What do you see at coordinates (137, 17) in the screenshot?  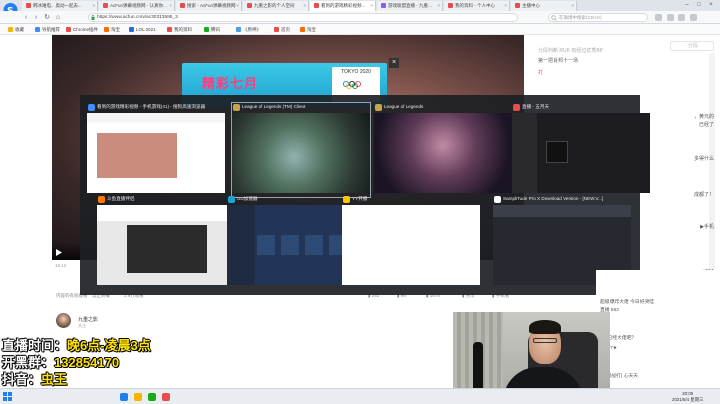 I see `url-text: https://www.acfun.cn/v/ac30313595_3` at bounding box center [137, 17].